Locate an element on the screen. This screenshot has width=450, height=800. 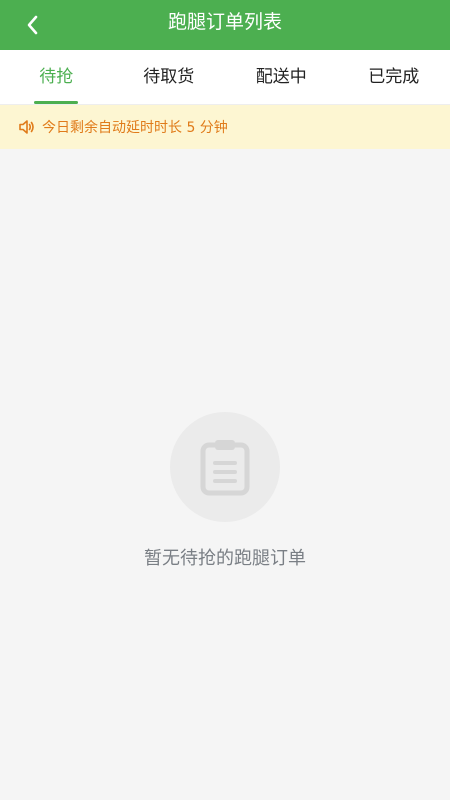
empty-state-icon-circle is located at coordinates (225, 467).